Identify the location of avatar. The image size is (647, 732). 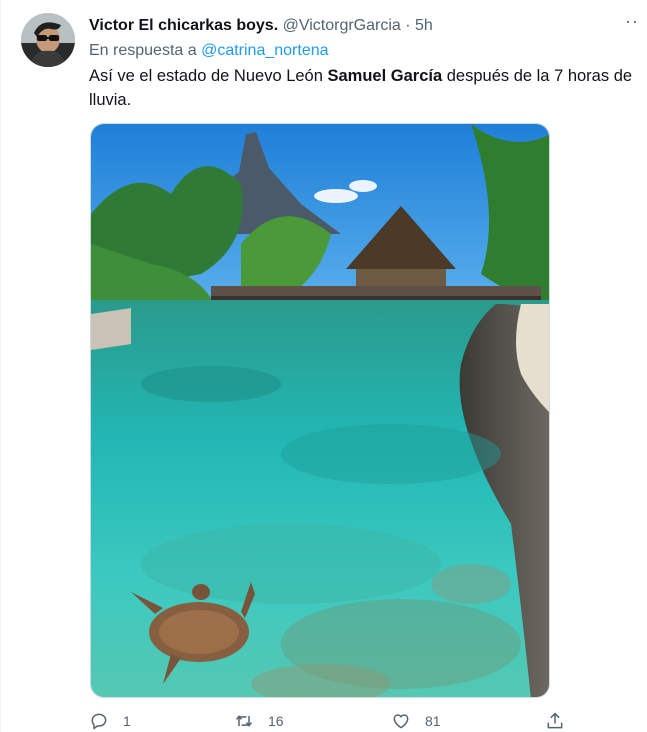
(48, 40).